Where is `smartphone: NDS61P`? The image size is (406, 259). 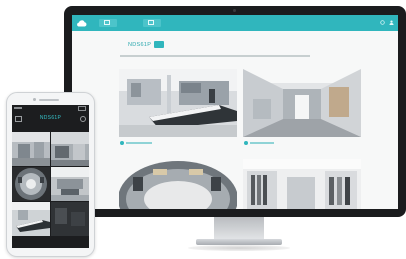 smartphone: NDS61P is located at coordinates (50, 174).